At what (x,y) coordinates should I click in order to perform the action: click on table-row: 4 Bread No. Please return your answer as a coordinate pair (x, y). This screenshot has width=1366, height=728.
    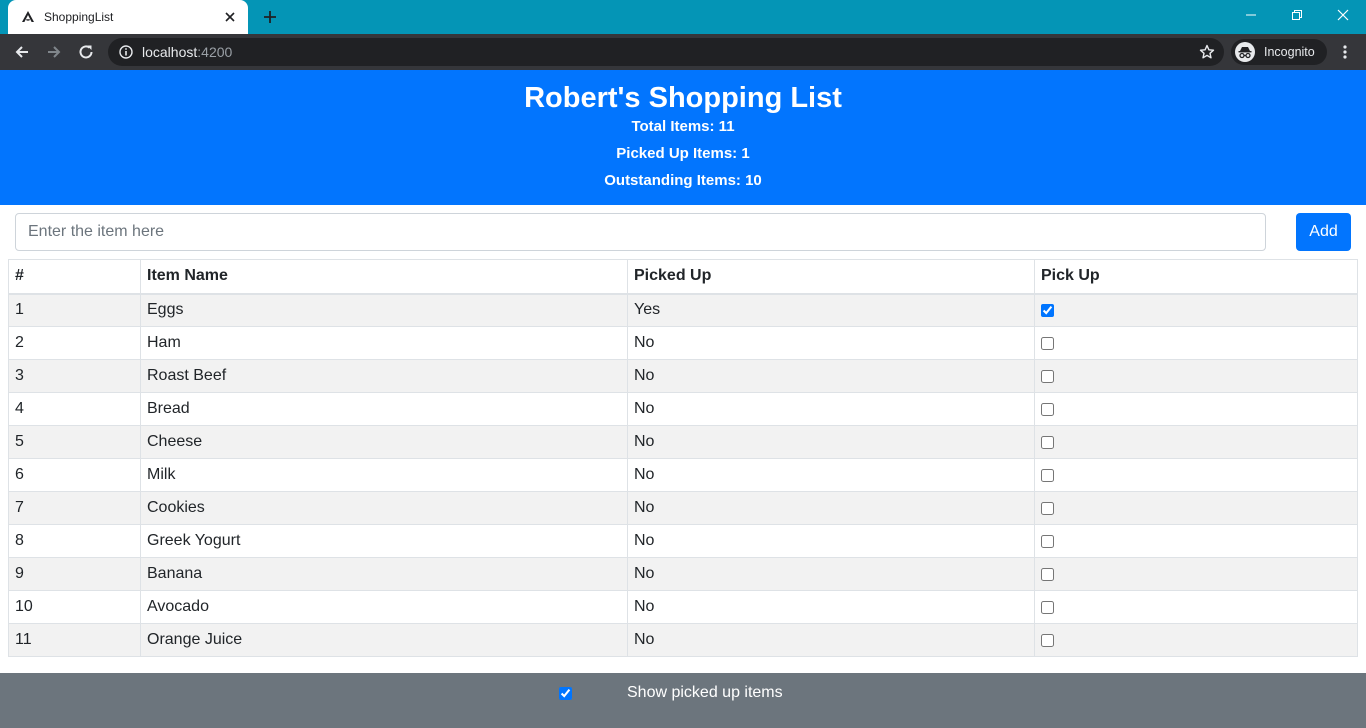
    Looking at the image, I should click on (683, 409).